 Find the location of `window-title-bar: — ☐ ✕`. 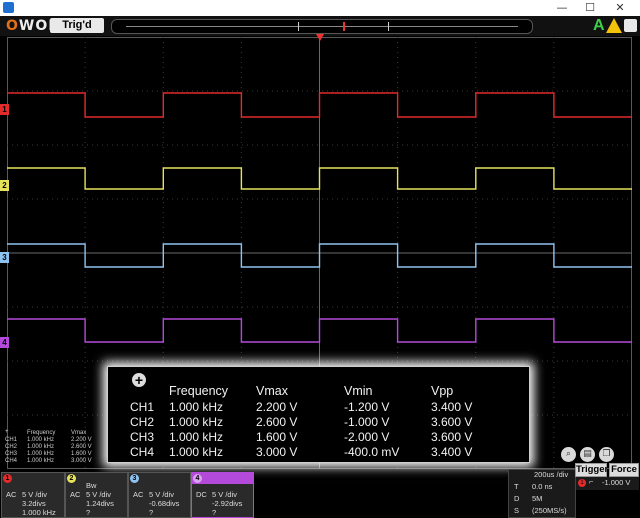

window-title-bar: — ☐ ✕ is located at coordinates (320, 8).